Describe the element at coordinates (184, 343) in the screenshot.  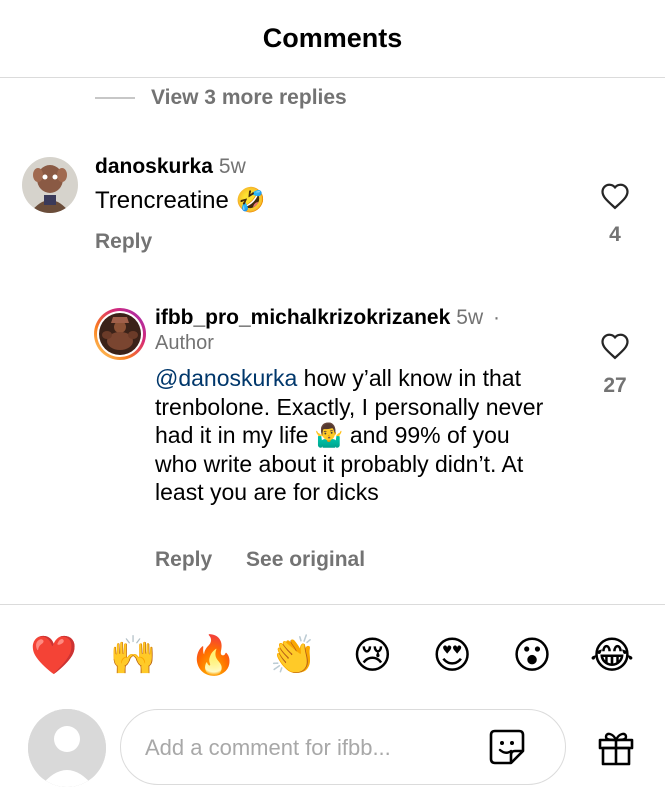
I see `author-badge: Author` at that location.